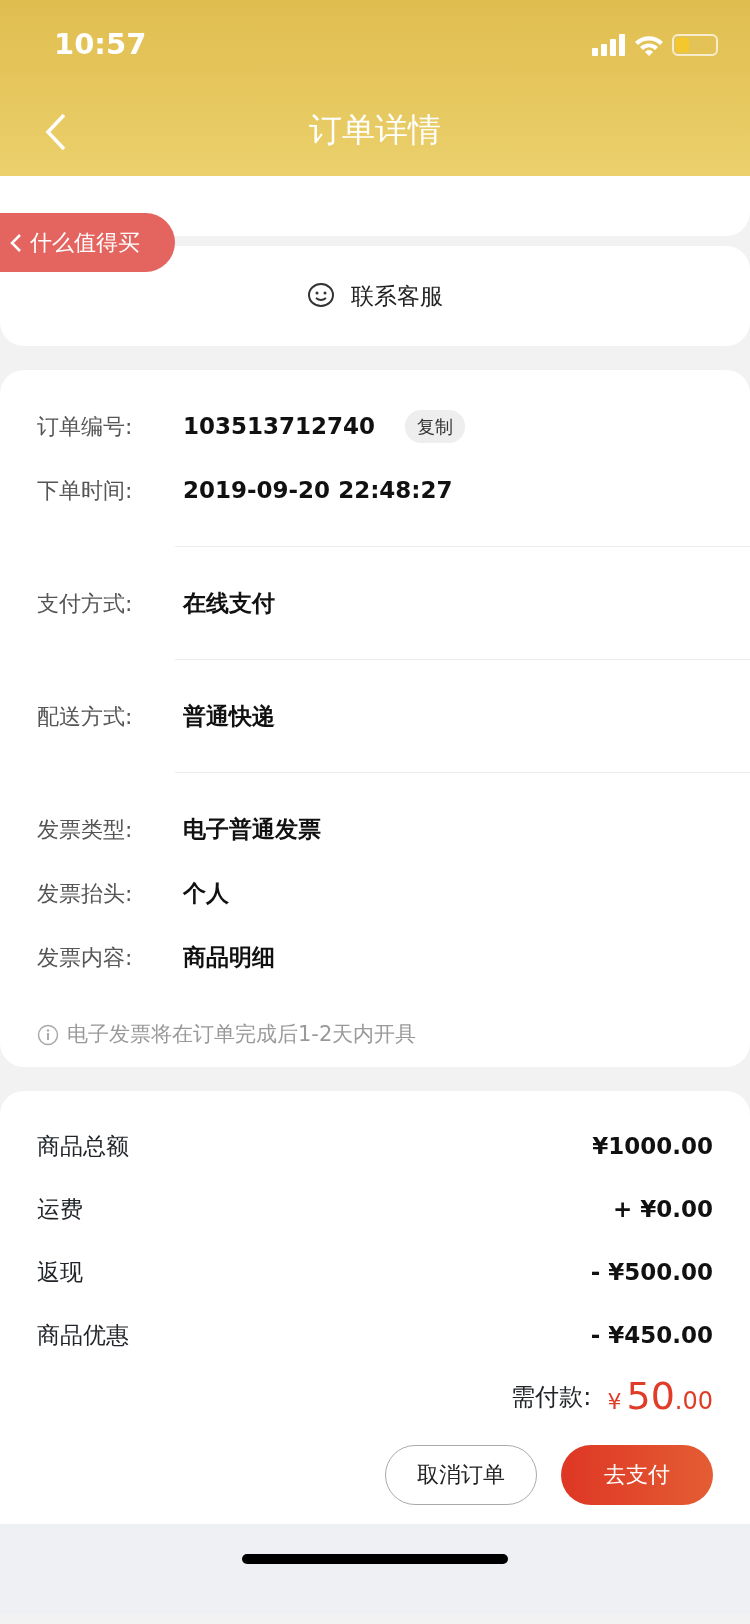  I want to click on status-time: 10:57, so click(100, 45).